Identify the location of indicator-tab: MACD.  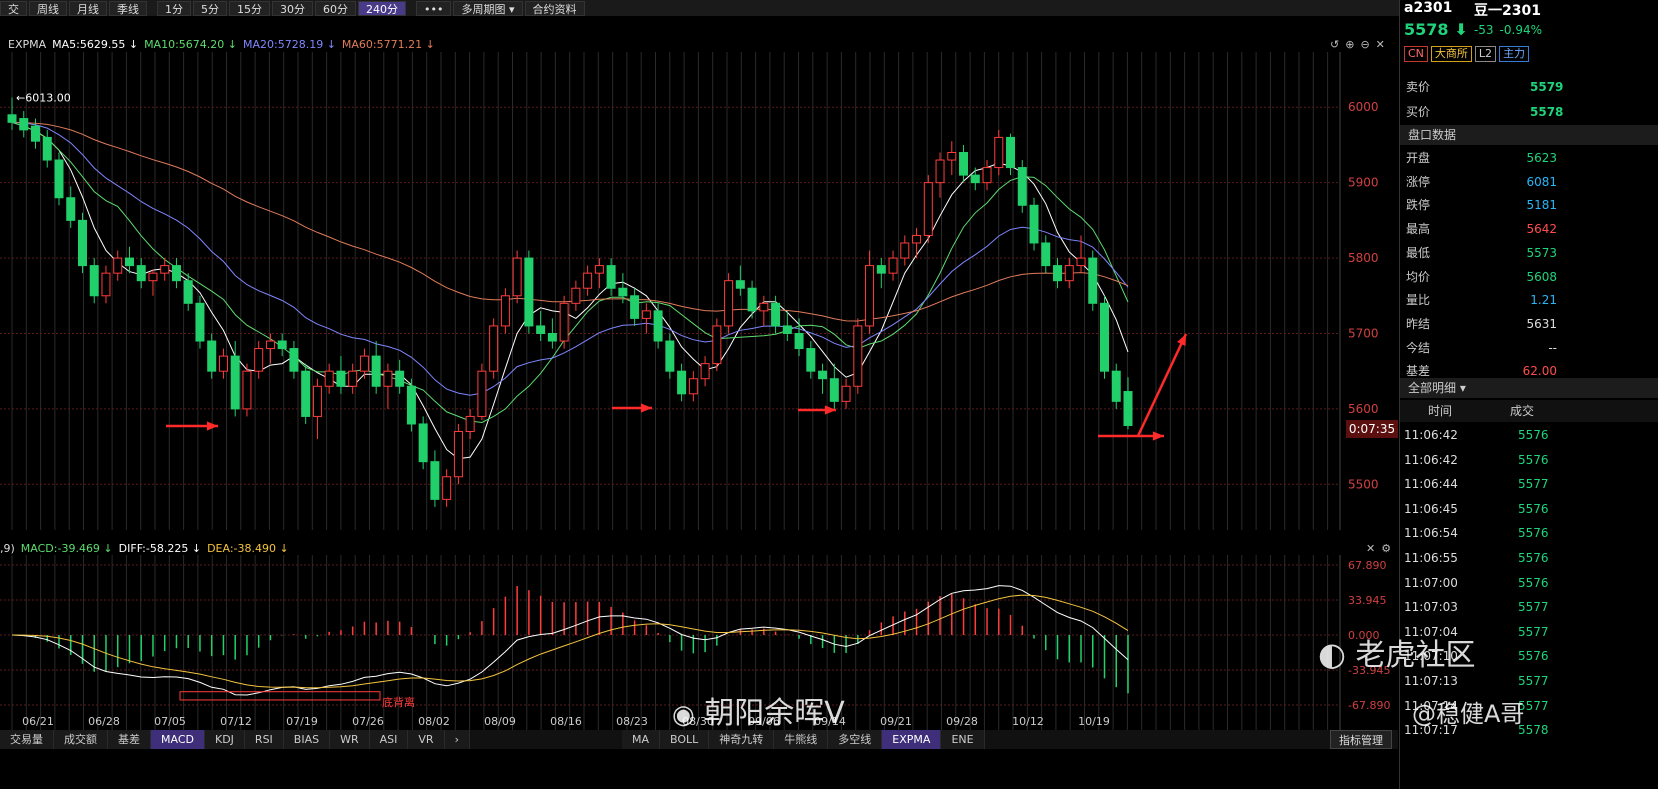
(178, 739).